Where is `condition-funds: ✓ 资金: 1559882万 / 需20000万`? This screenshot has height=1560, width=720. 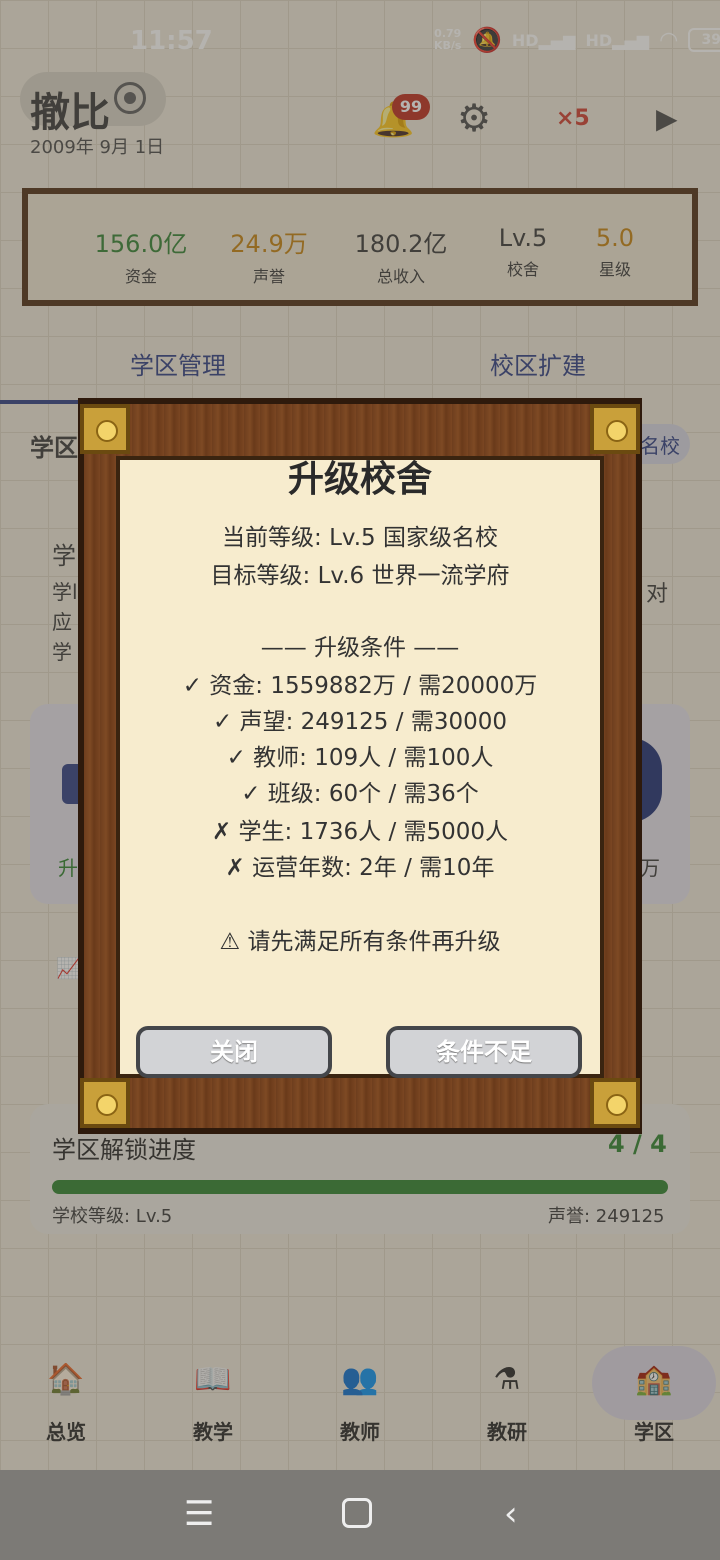 condition-funds: ✓ 资金: 1559882万 / 需20000万 is located at coordinates (360, 686).